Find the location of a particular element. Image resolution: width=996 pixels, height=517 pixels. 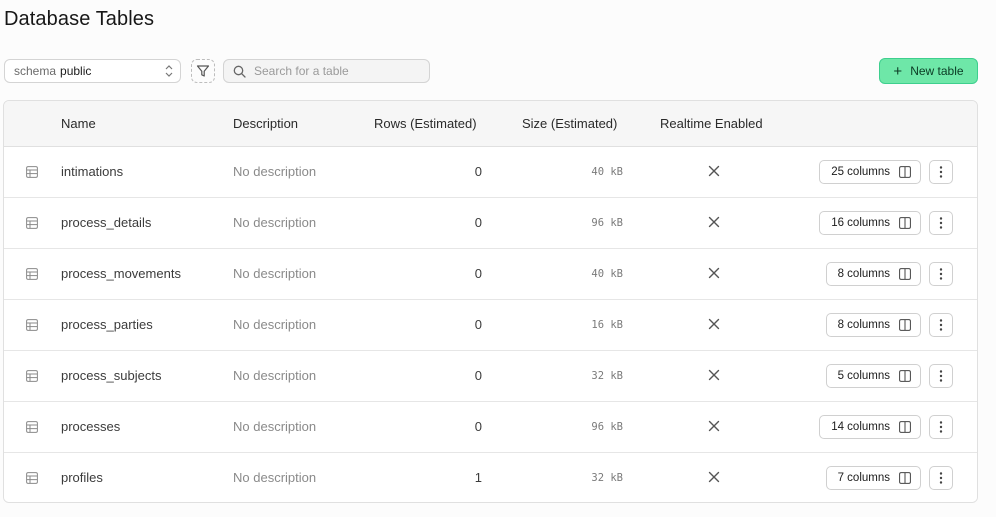

view-columns-button: 7 columns is located at coordinates (873, 478).